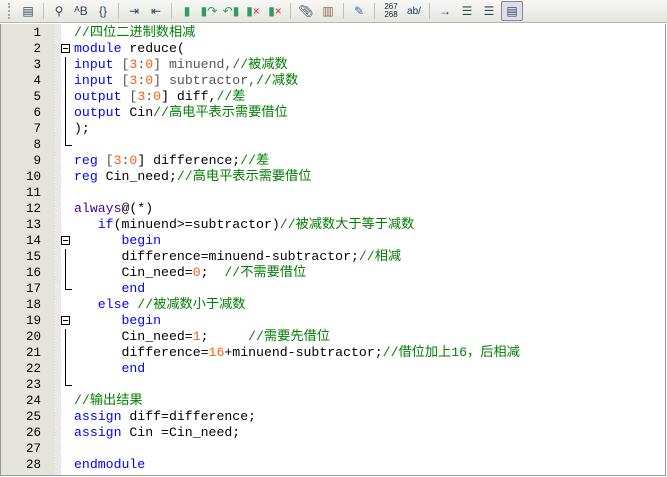 This screenshot has width=667, height=477. Describe the element at coordinates (189, 416) in the screenshot. I see `code-token: diff=difference;` at that location.